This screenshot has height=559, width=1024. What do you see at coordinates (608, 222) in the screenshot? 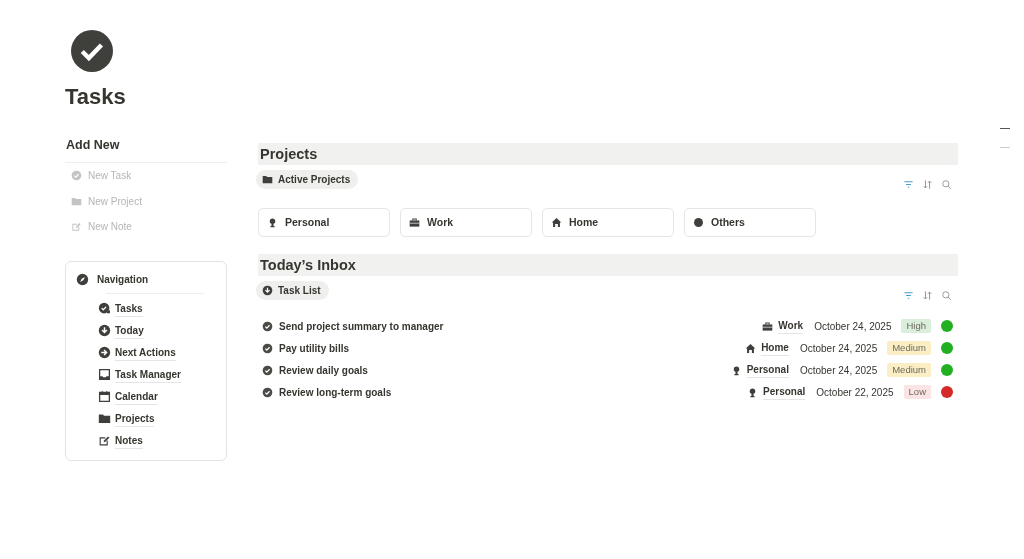
I see `project-card: Home` at bounding box center [608, 222].